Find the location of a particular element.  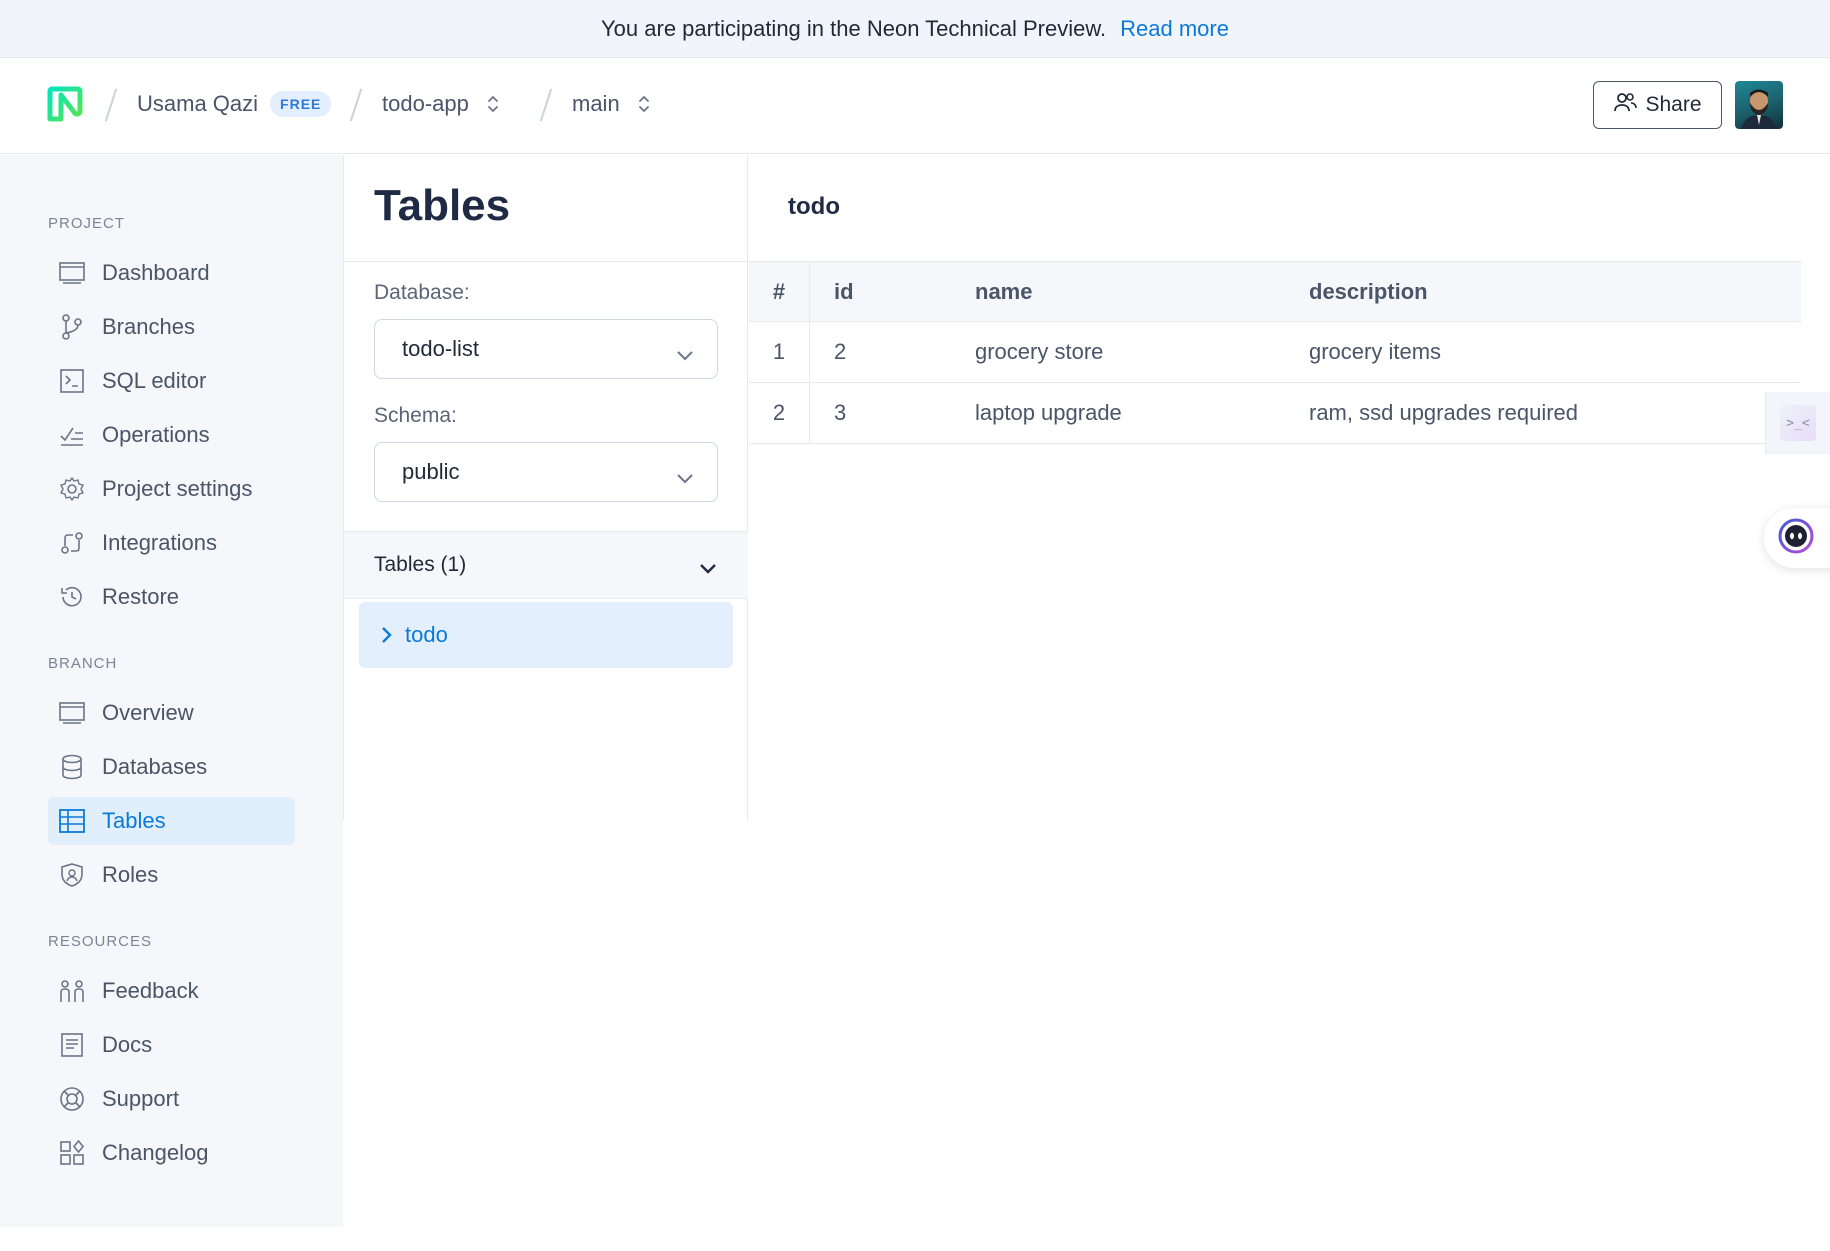

roles-icon is located at coordinates (72, 875).